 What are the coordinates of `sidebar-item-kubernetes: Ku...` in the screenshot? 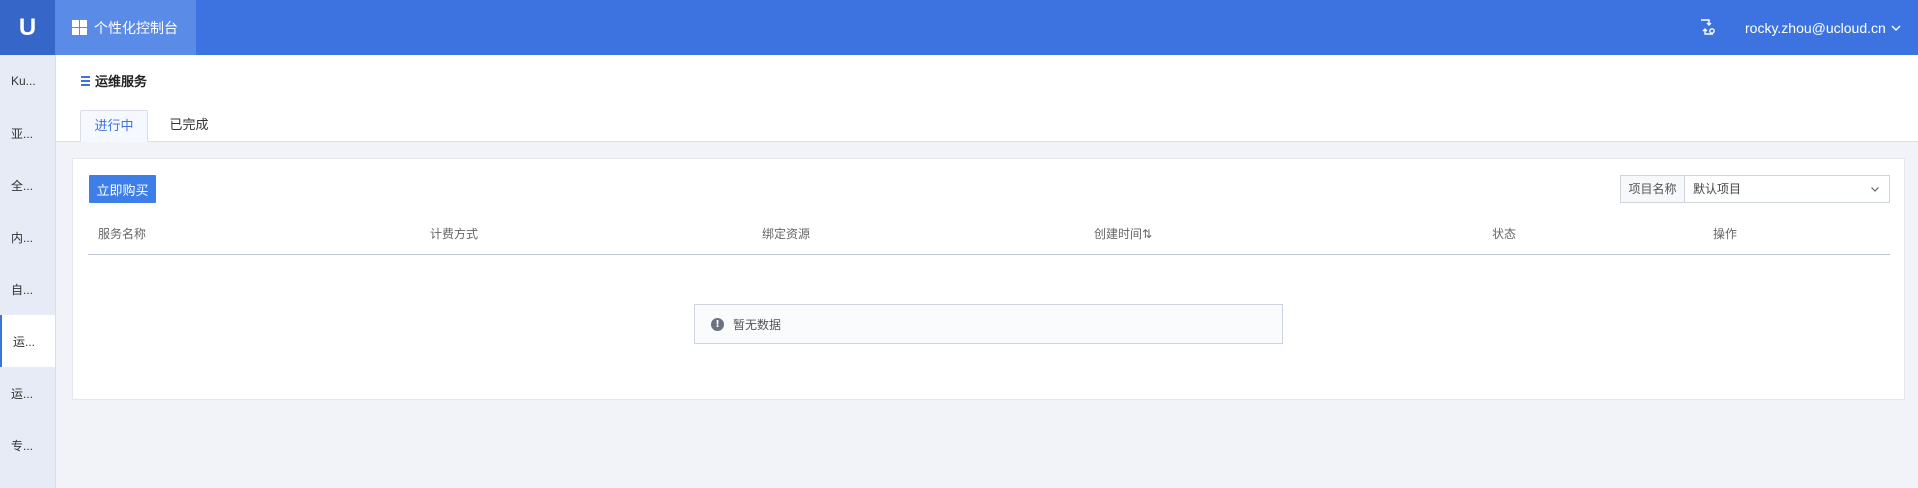 It's located at (27, 81).